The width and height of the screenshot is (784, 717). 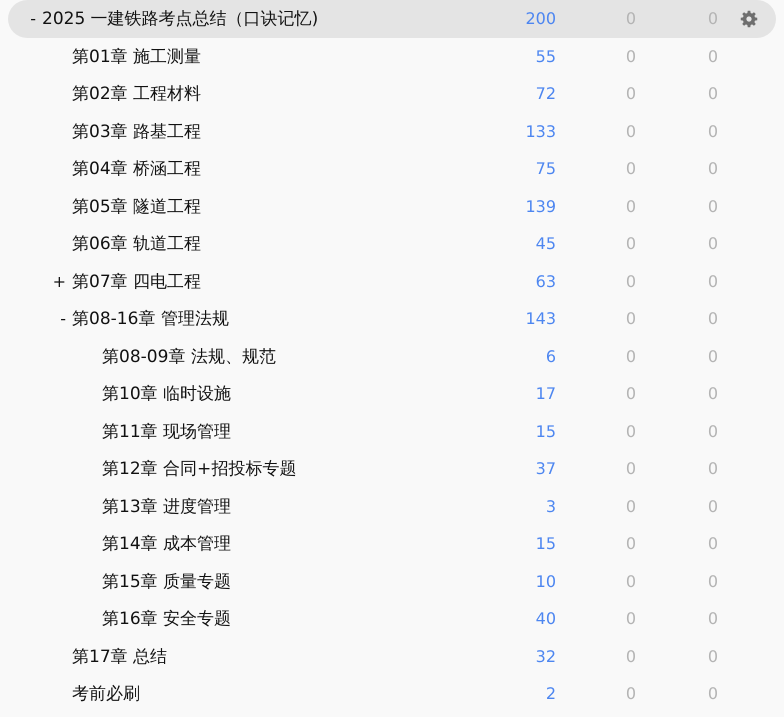 What do you see at coordinates (137, 131) in the screenshot?
I see `deck-name: 第03章 路基工程` at bounding box center [137, 131].